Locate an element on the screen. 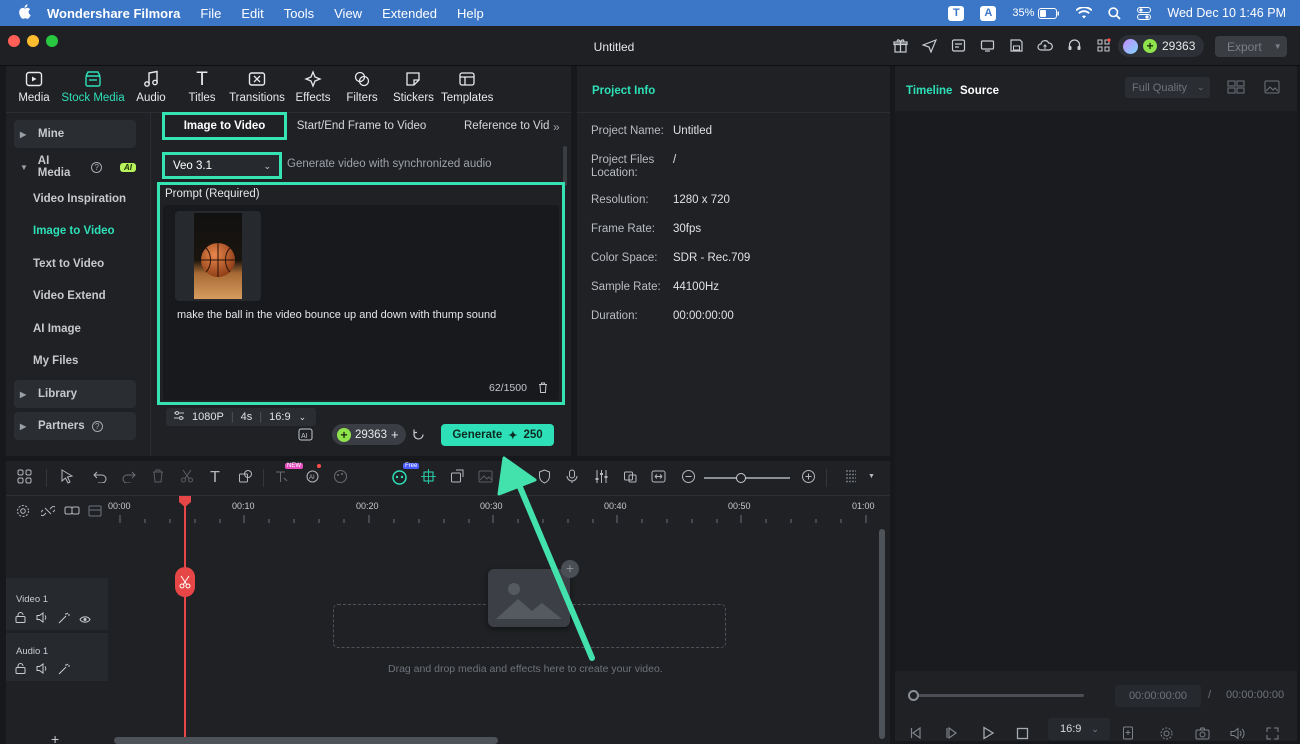 The height and width of the screenshot is (744, 1300). text-input-icon: T is located at coordinates (956, 13).